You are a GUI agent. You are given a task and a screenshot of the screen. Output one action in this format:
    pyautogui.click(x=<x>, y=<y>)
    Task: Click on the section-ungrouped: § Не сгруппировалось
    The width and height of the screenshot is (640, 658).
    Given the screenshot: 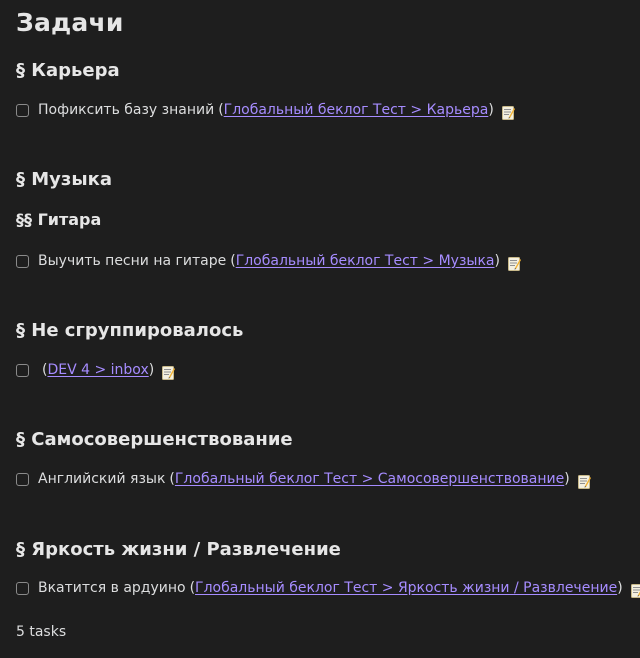 What is the action you would take?
    pyautogui.click(x=328, y=330)
    